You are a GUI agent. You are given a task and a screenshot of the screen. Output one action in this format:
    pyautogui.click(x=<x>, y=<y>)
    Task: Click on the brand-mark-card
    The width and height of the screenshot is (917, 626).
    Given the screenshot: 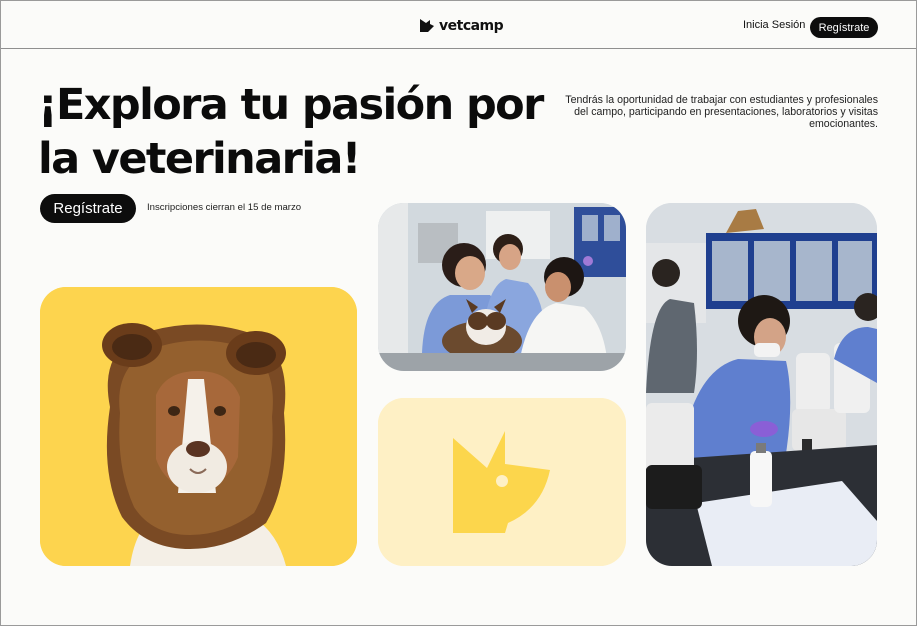 What is the action you would take?
    pyautogui.click(x=502, y=482)
    